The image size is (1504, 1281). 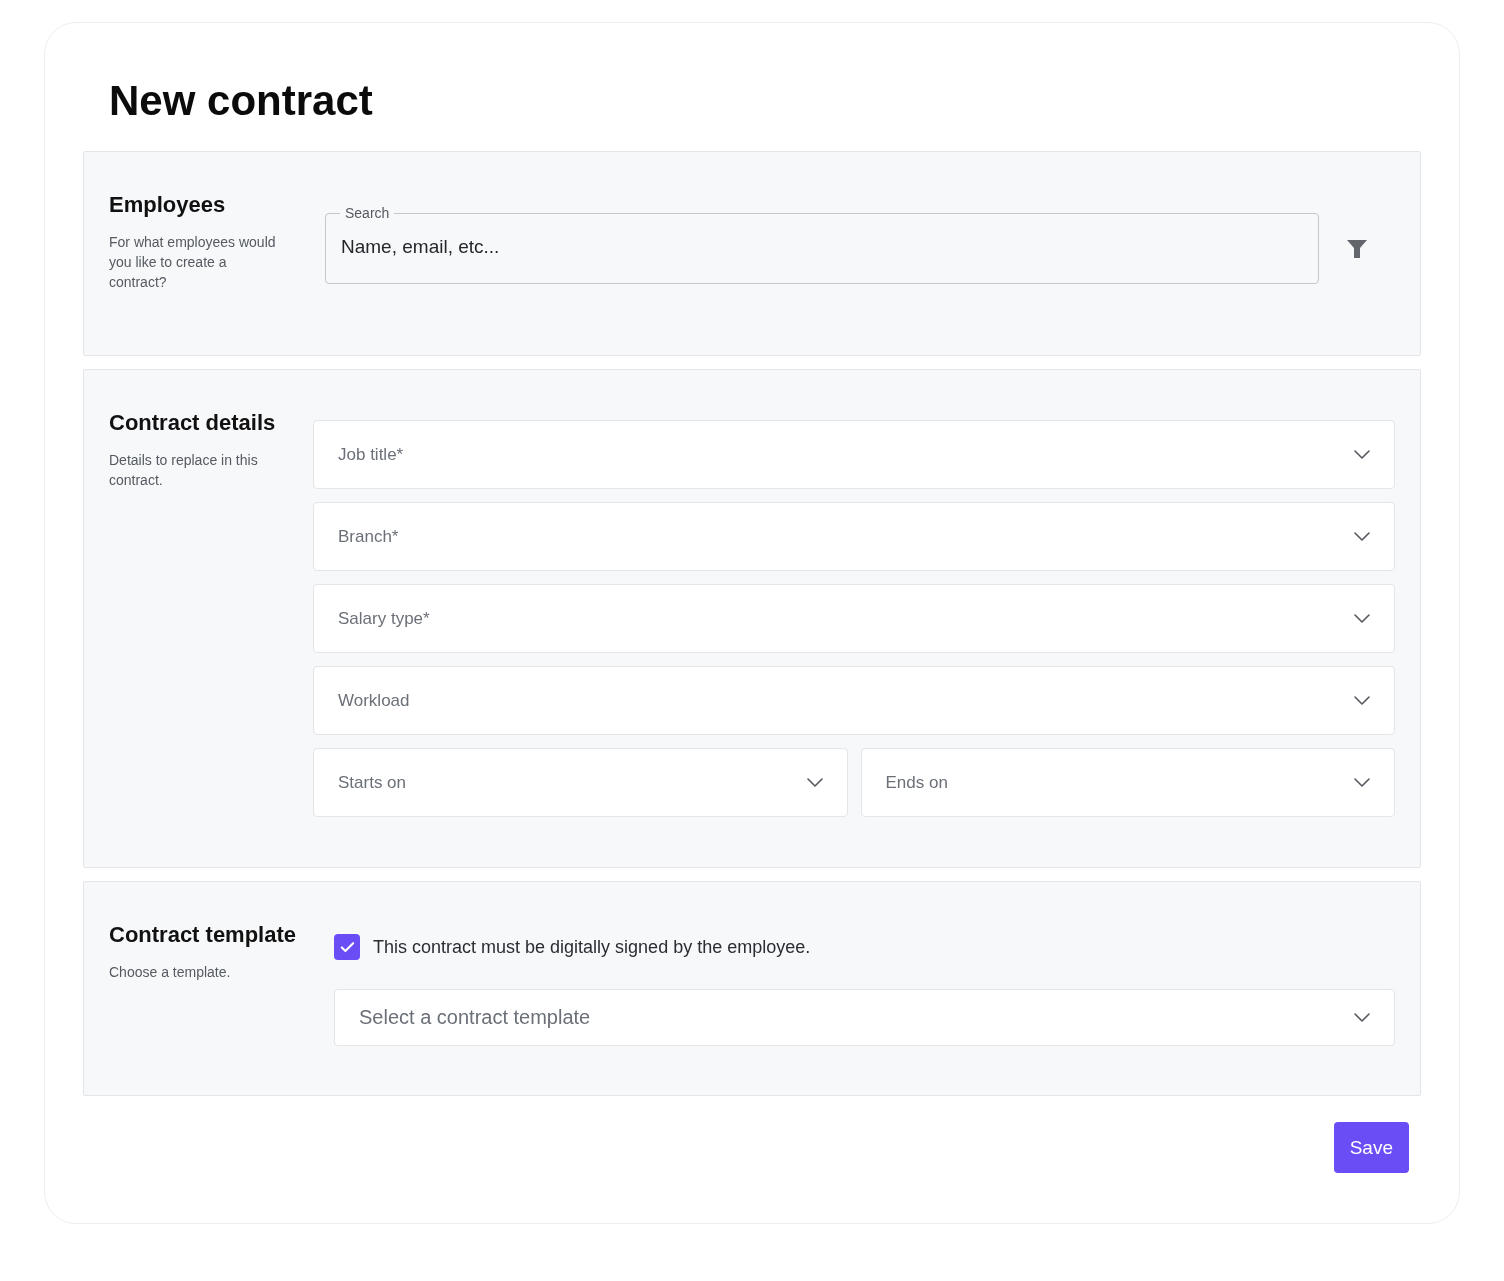 I want to click on section-description: For what employees would you like to create a contract?, so click(x=193, y=262).